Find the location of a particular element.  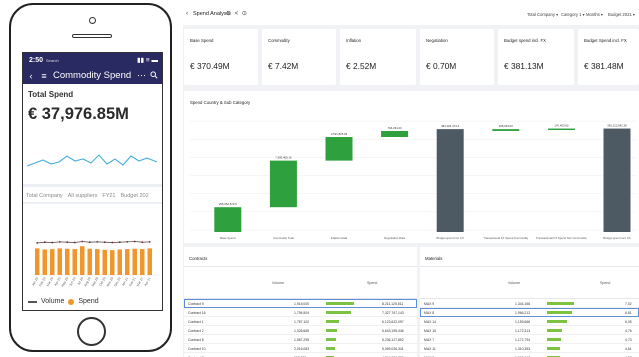

row-spend-bar is located at coordinates (560, 303).